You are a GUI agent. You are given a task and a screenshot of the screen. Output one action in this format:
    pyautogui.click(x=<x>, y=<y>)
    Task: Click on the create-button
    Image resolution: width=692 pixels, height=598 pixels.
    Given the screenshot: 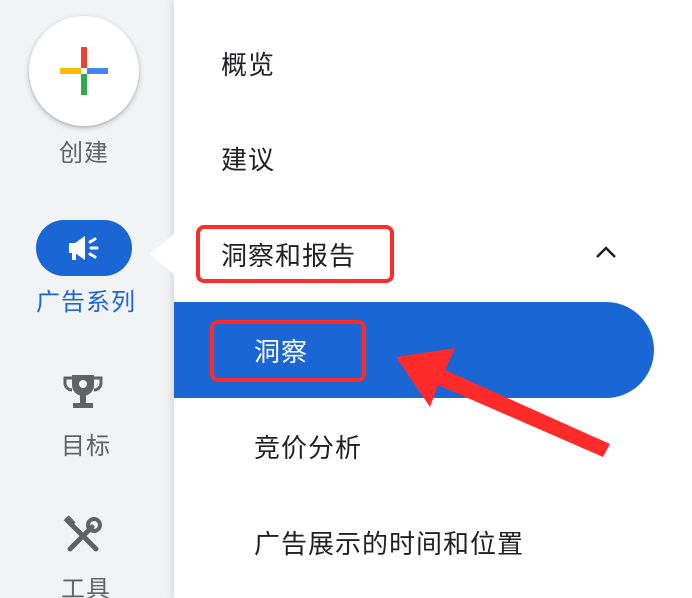 What is the action you would take?
    pyautogui.click(x=84, y=71)
    